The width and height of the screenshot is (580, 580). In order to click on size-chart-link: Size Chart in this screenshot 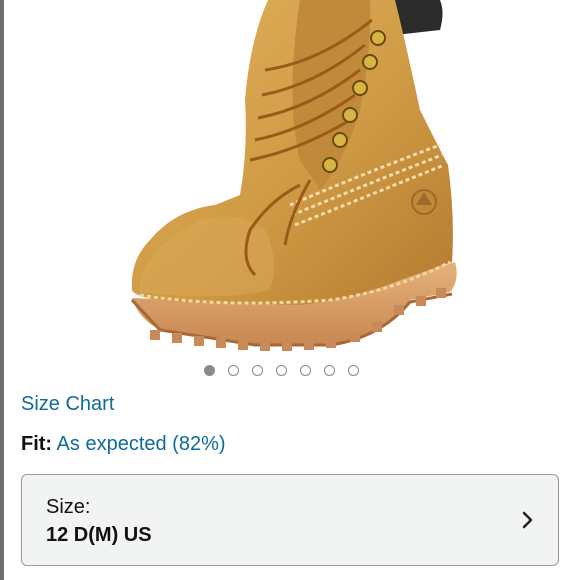, I will do `click(67, 404)`.